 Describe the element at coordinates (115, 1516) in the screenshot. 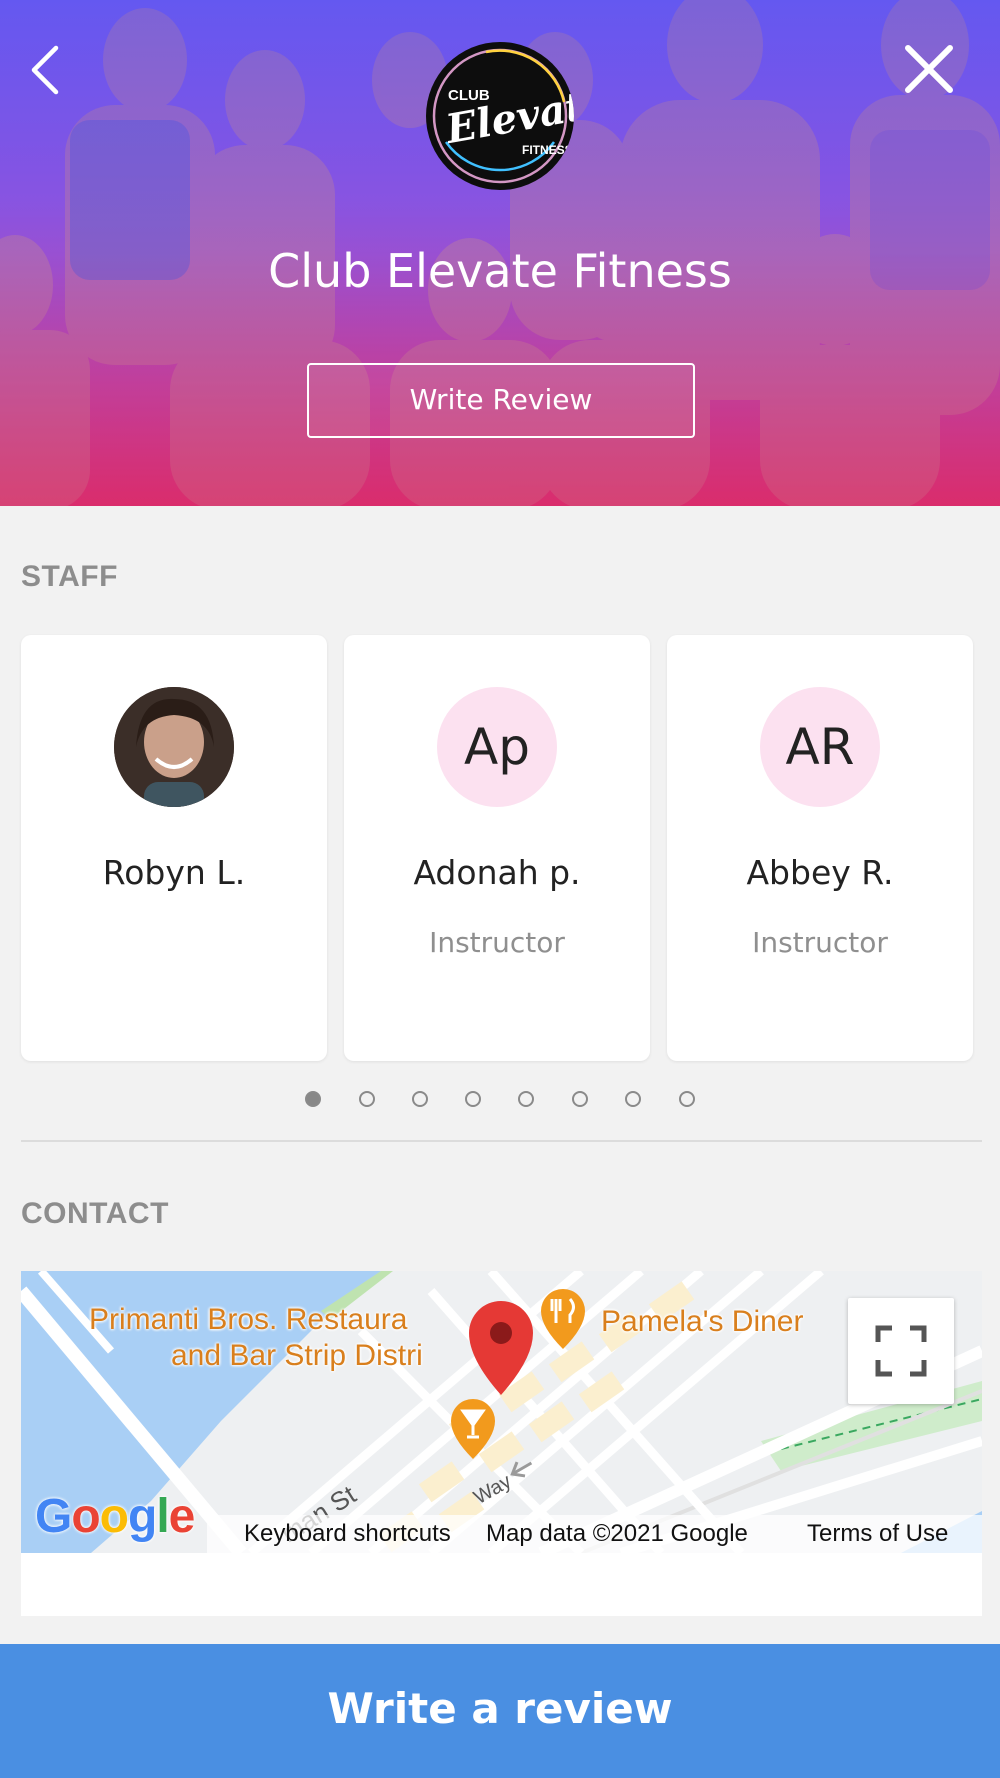

I see `google-logo: Google` at that location.